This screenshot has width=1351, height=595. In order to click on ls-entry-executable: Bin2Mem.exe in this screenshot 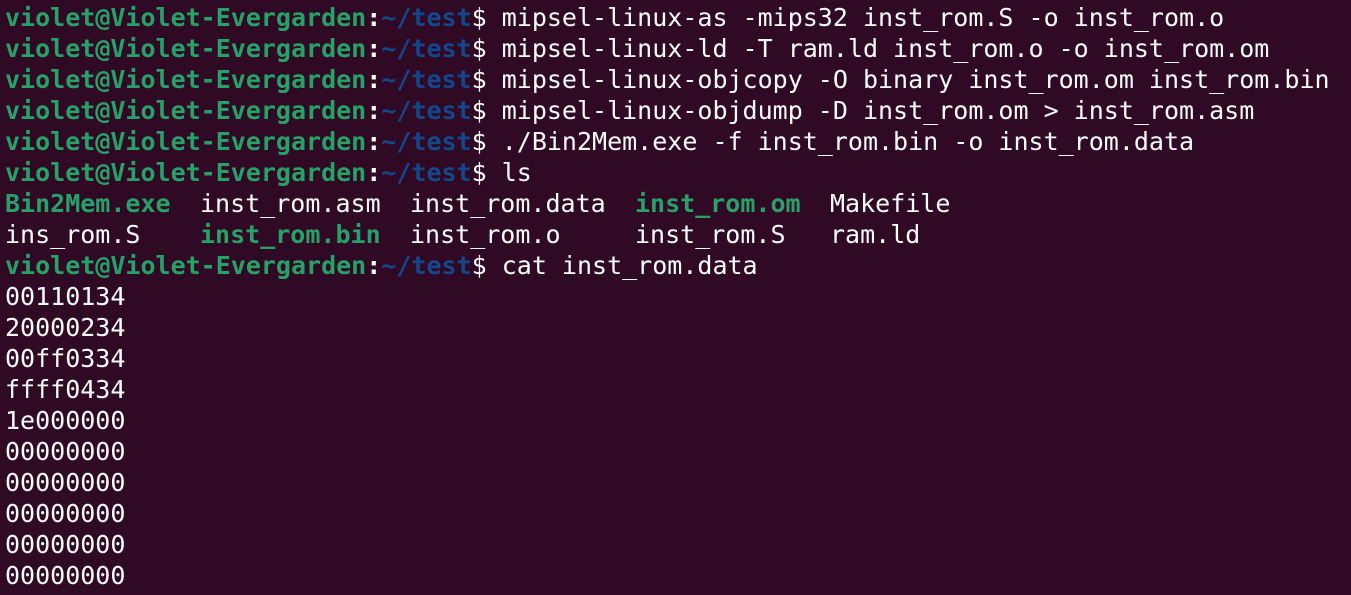, I will do `click(88, 203)`.